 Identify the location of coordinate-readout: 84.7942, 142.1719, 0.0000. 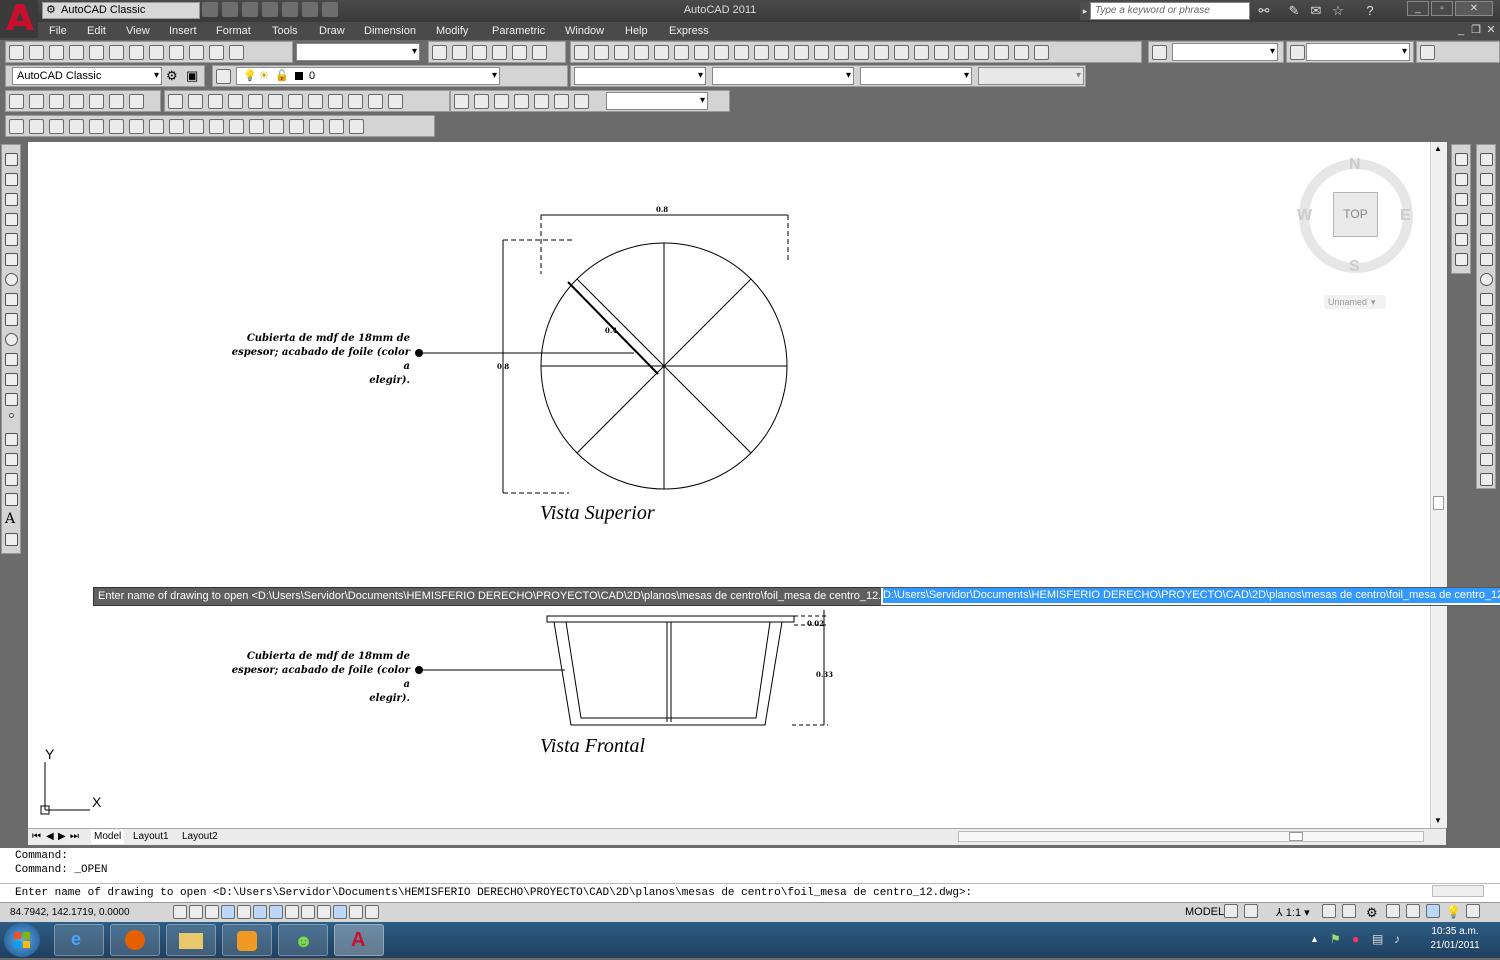
(70, 912).